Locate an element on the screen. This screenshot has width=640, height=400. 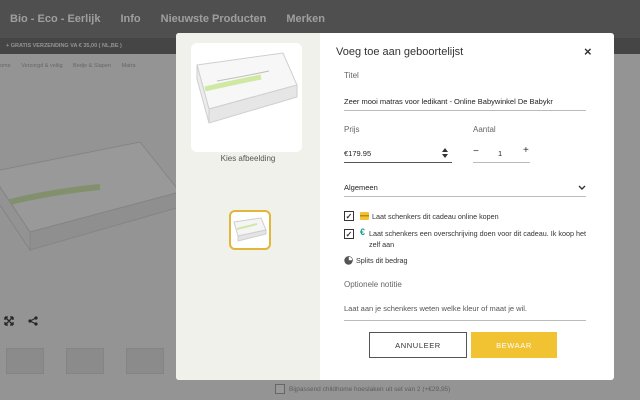
title-underline is located at coordinates (465, 110).